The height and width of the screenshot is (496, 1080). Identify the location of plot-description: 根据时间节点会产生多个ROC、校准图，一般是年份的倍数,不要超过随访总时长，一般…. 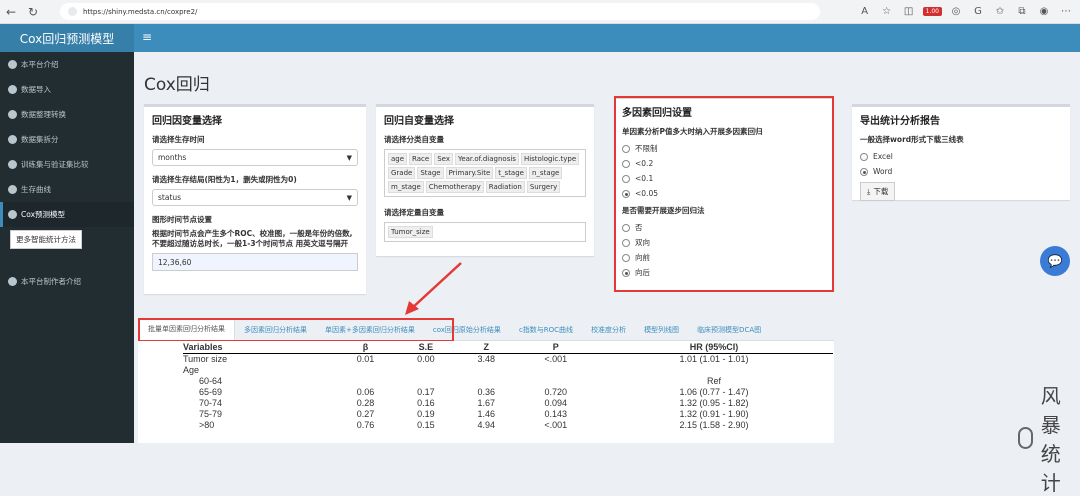
(252, 238).